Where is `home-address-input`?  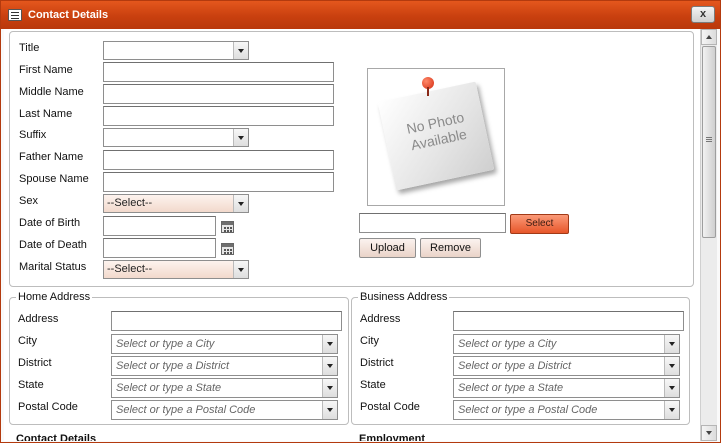
home-address-input is located at coordinates (226, 321).